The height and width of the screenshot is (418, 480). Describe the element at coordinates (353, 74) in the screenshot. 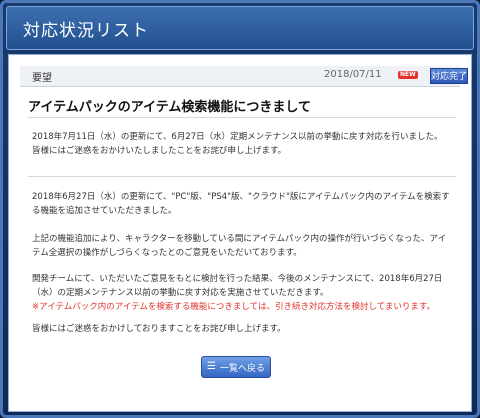

I see `date-label: 2018/07/11` at that location.